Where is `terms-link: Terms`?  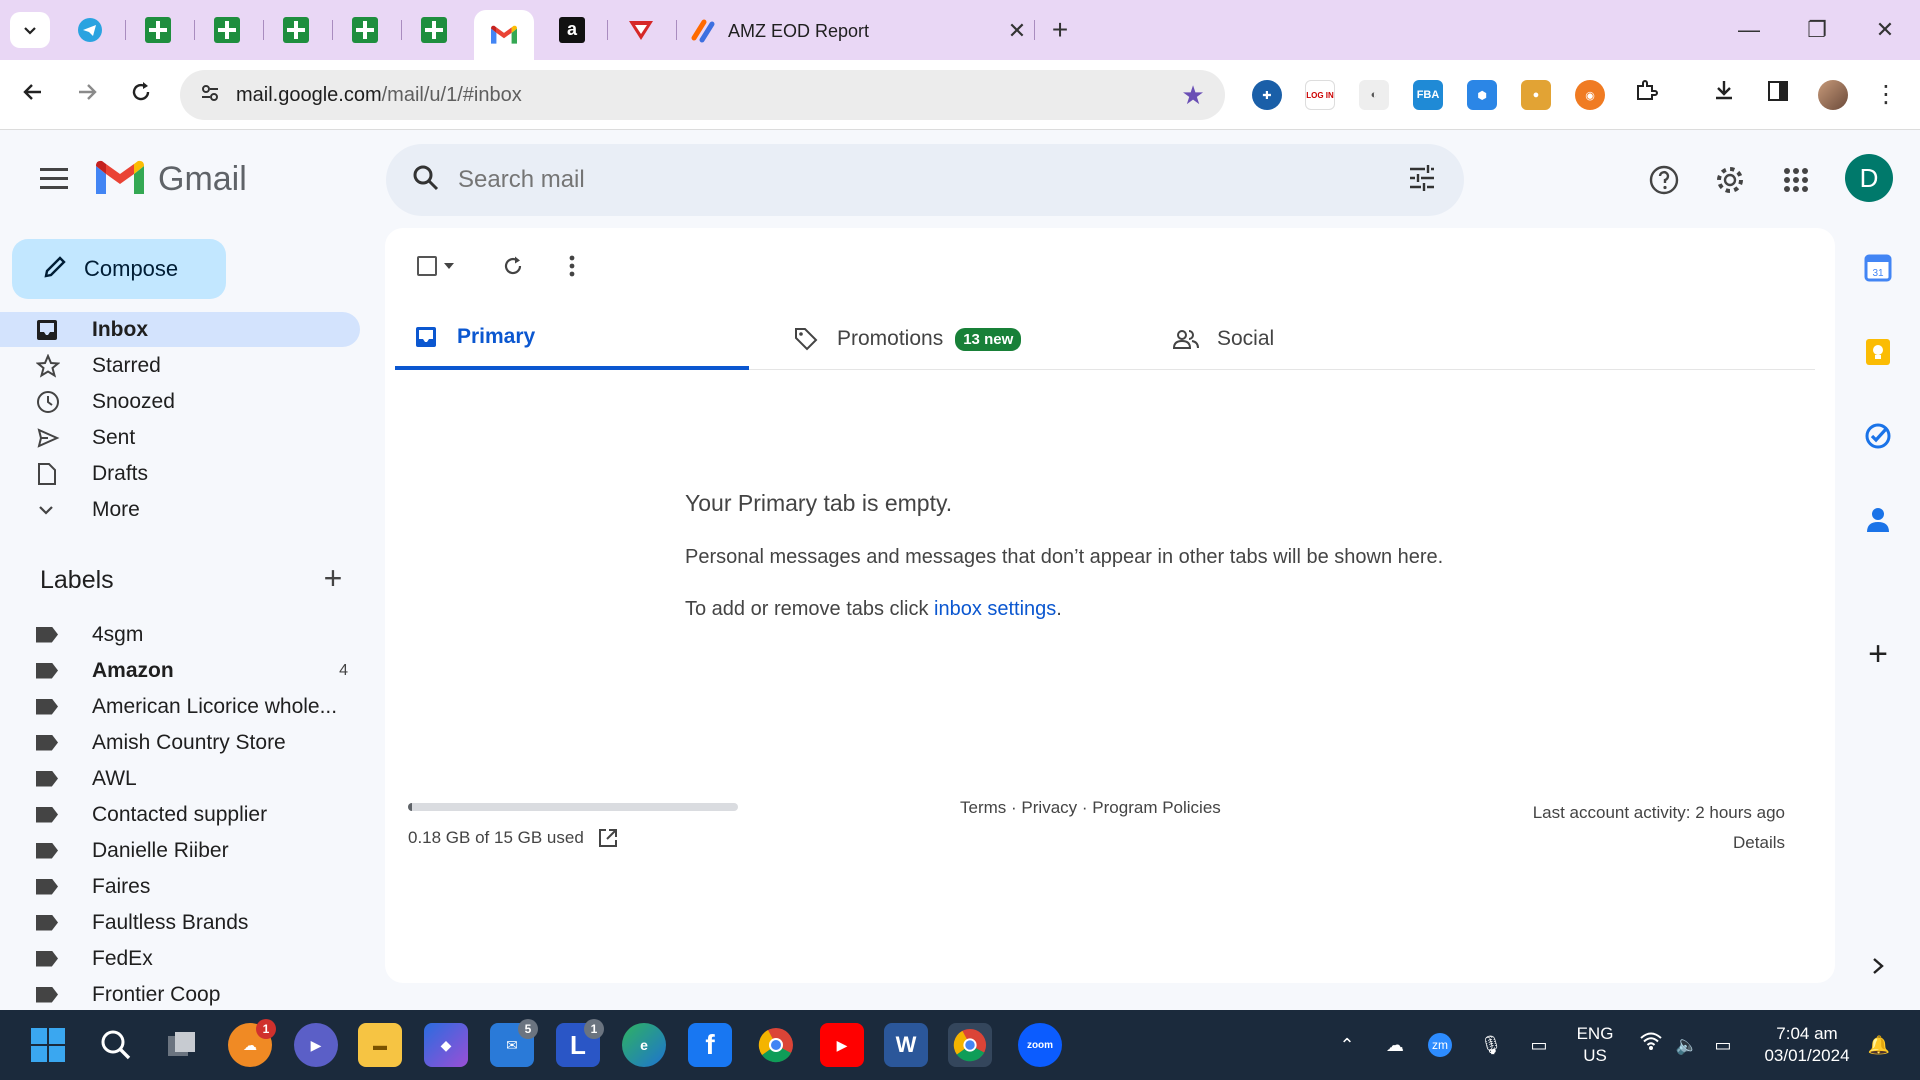
terms-link: Terms is located at coordinates (983, 807).